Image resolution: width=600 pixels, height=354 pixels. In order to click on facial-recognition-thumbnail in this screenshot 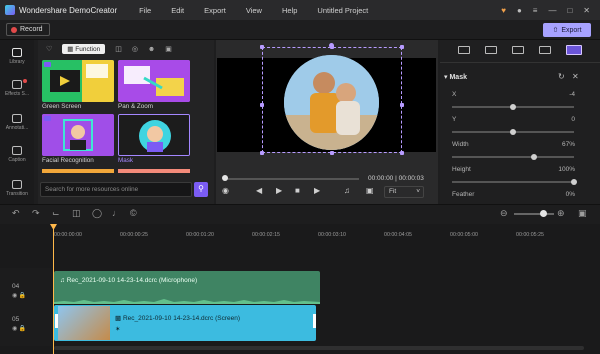, I will do `click(78, 135)`.